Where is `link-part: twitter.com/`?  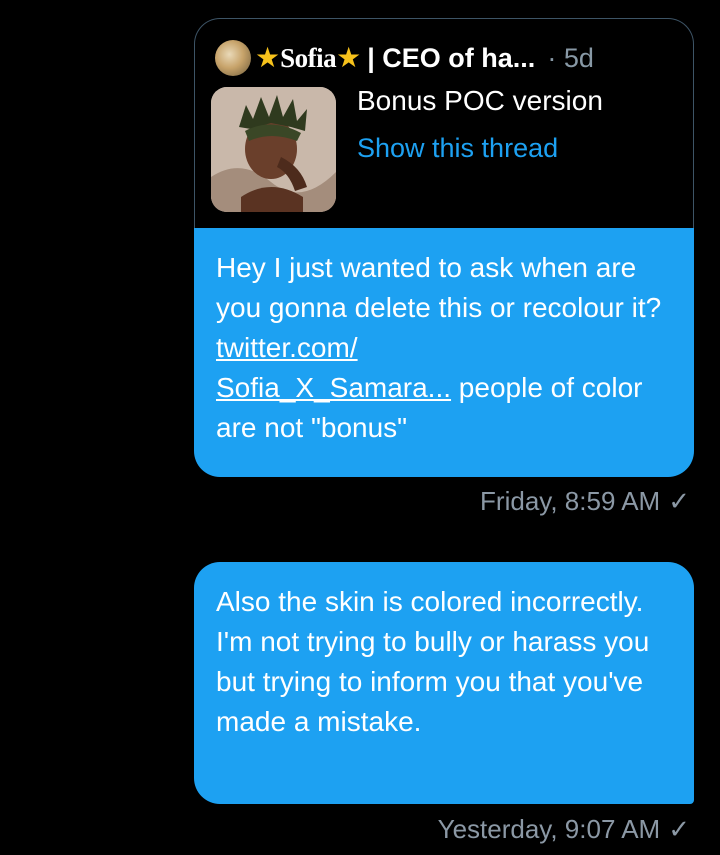 link-part: twitter.com/ is located at coordinates (287, 347).